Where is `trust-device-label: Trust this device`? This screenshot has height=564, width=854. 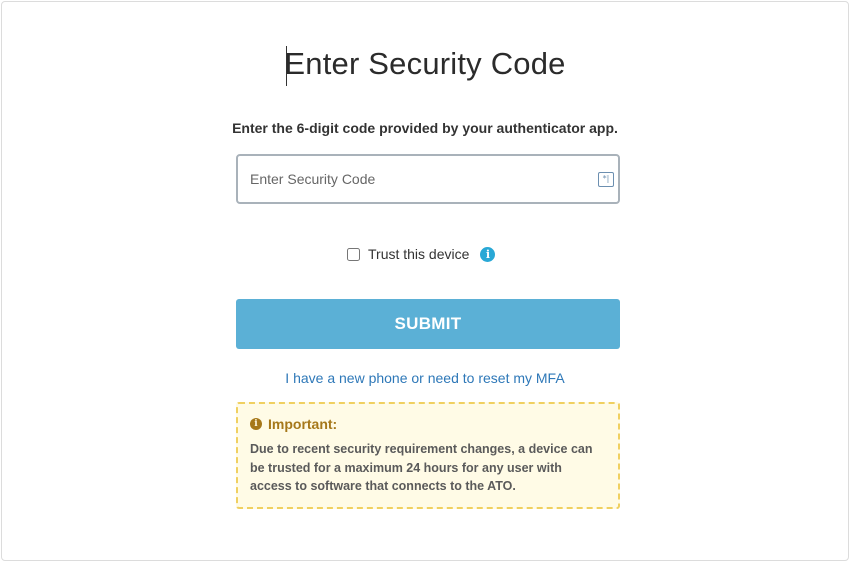 trust-device-label: Trust this device is located at coordinates (418, 254).